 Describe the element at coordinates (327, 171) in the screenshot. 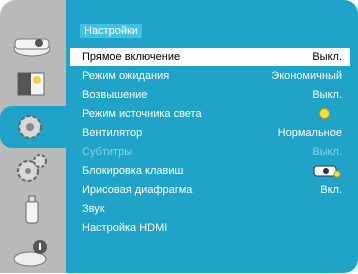

I see `remote-lock-icon` at that location.